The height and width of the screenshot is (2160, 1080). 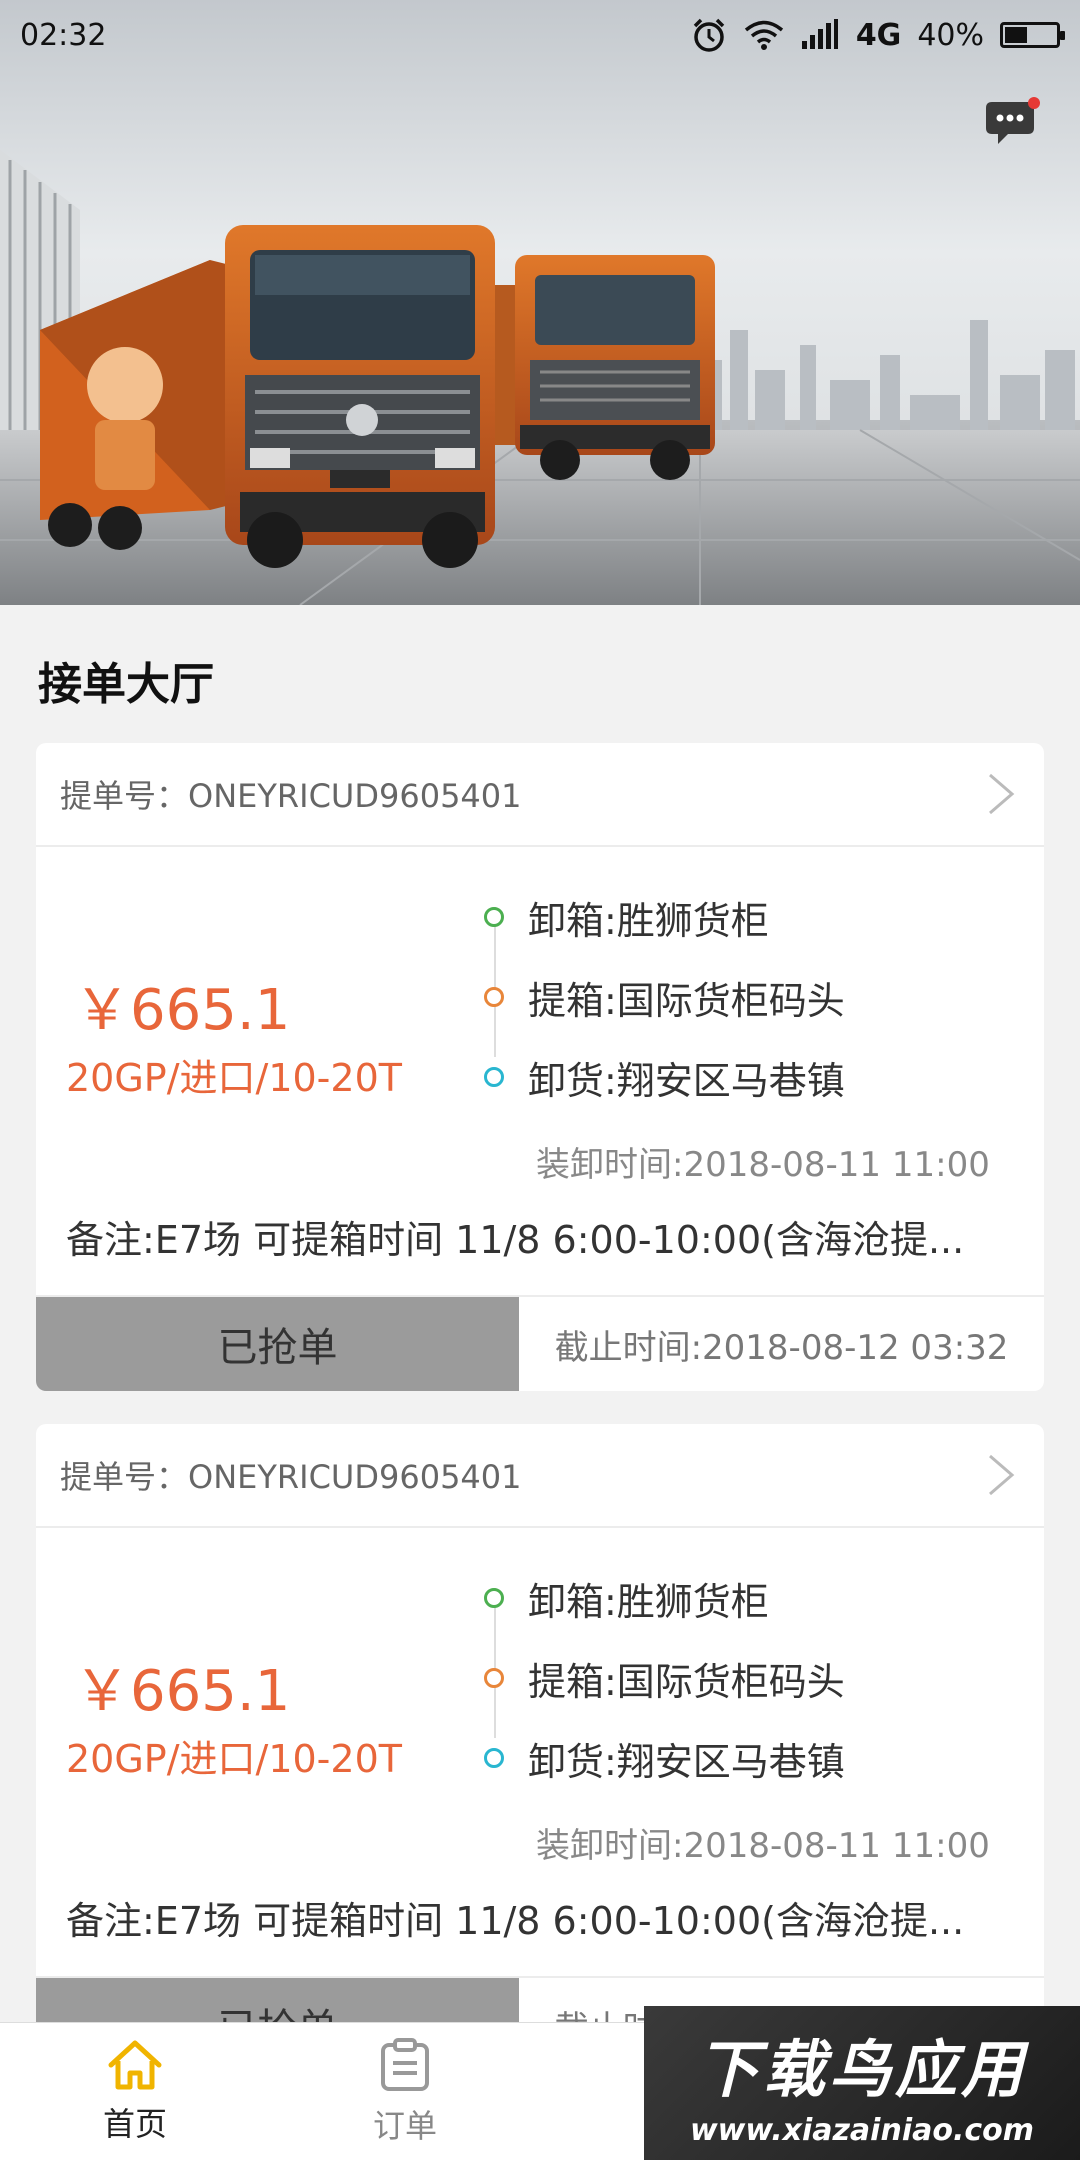 What do you see at coordinates (63, 35) in the screenshot?
I see `status-time: 02:32` at bounding box center [63, 35].